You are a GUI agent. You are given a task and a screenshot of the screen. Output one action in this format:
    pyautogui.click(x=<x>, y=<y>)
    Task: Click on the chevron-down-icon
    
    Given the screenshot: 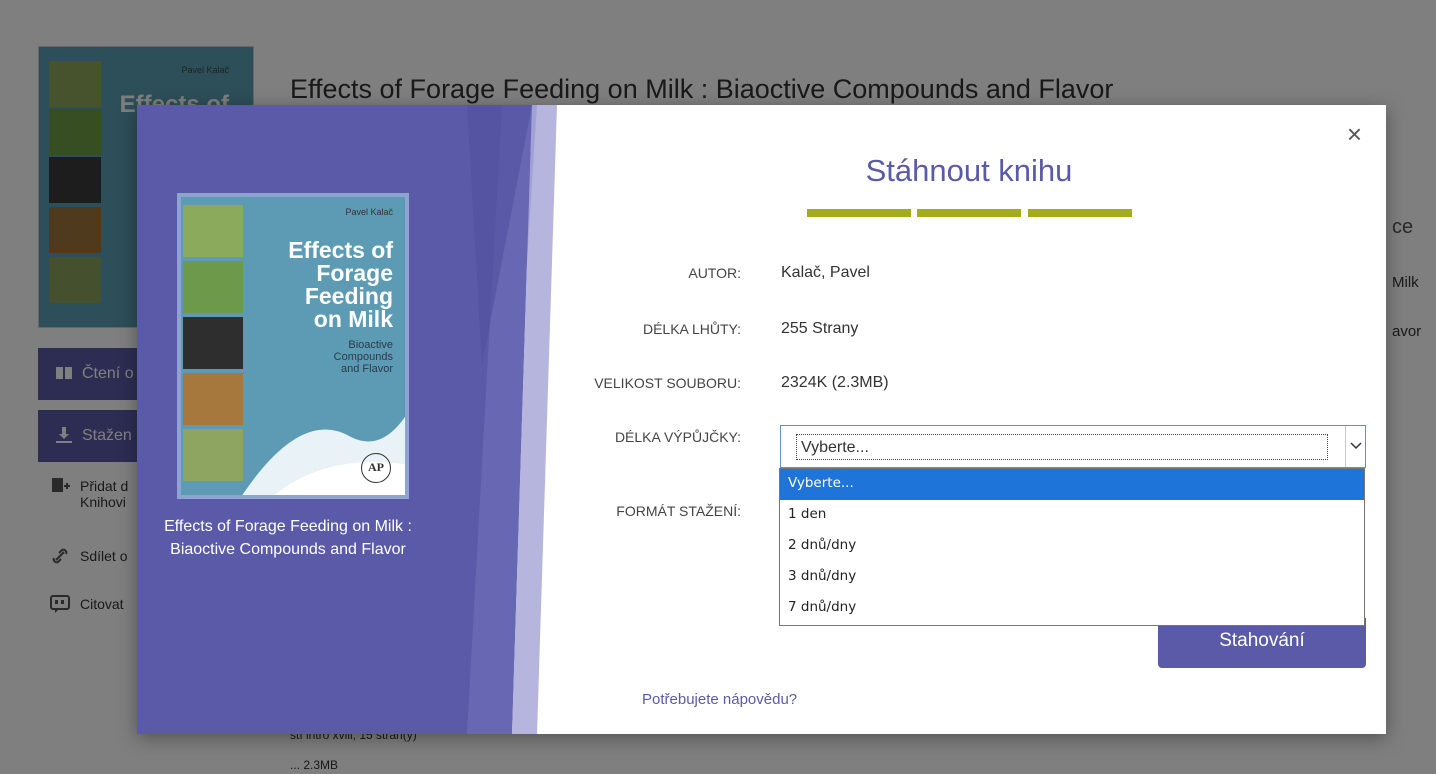 What is the action you would take?
    pyautogui.click(x=1356, y=446)
    